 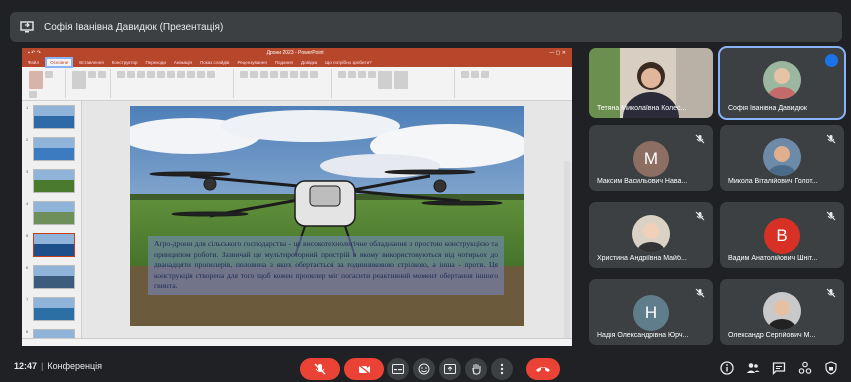 What do you see at coordinates (779, 368) in the screenshot?
I see `chat-icon` at bounding box center [779, 368].